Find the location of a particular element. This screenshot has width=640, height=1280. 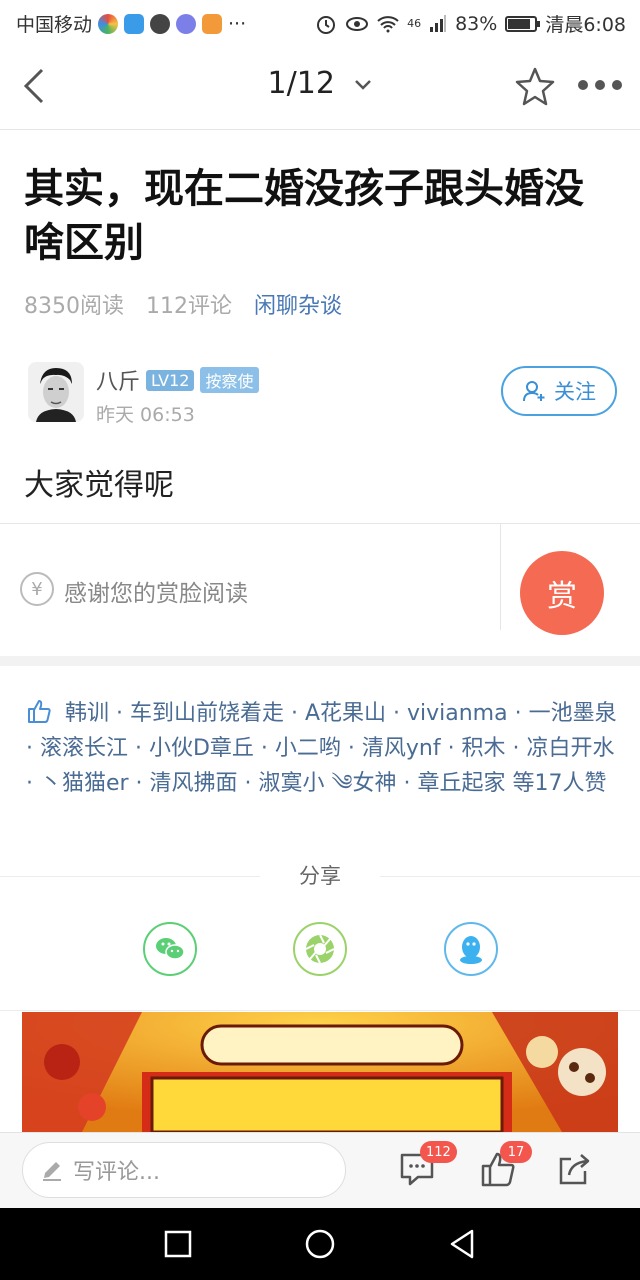

role-badge: 按察使 is located at coordinates (229, 380).